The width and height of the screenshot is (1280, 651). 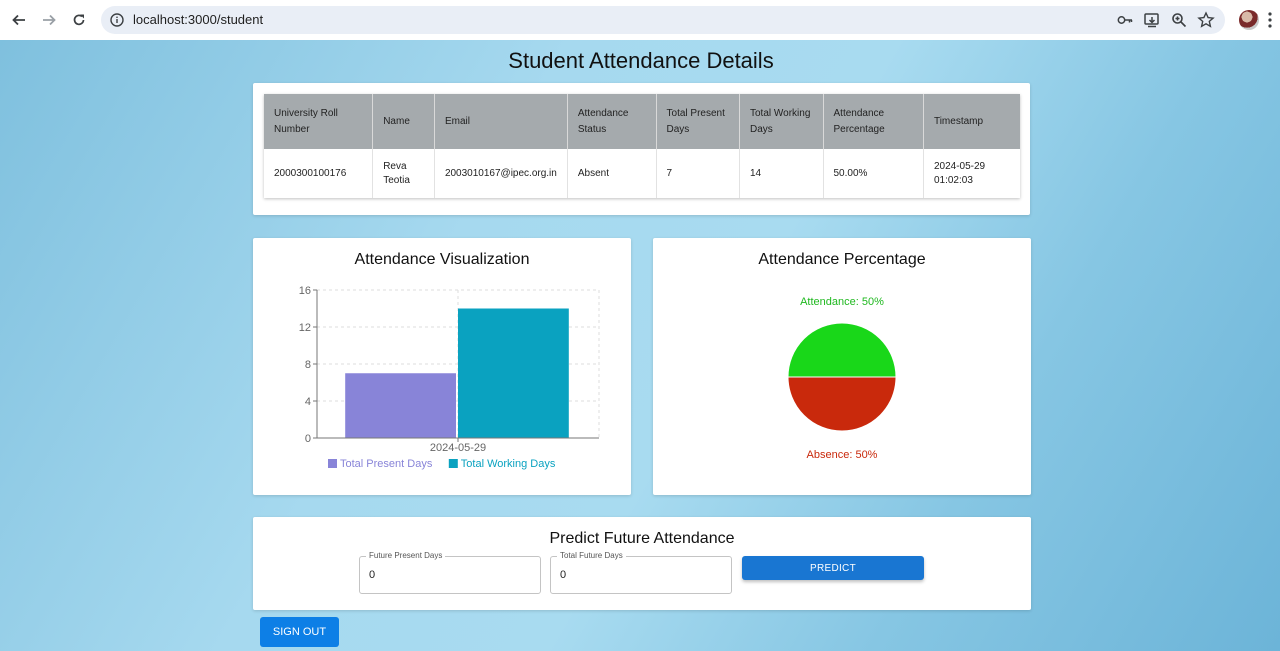 What do you see at coordinates (79, 20) in the screenshot?
I see `reload-icon` at bounding box center [79, 20].